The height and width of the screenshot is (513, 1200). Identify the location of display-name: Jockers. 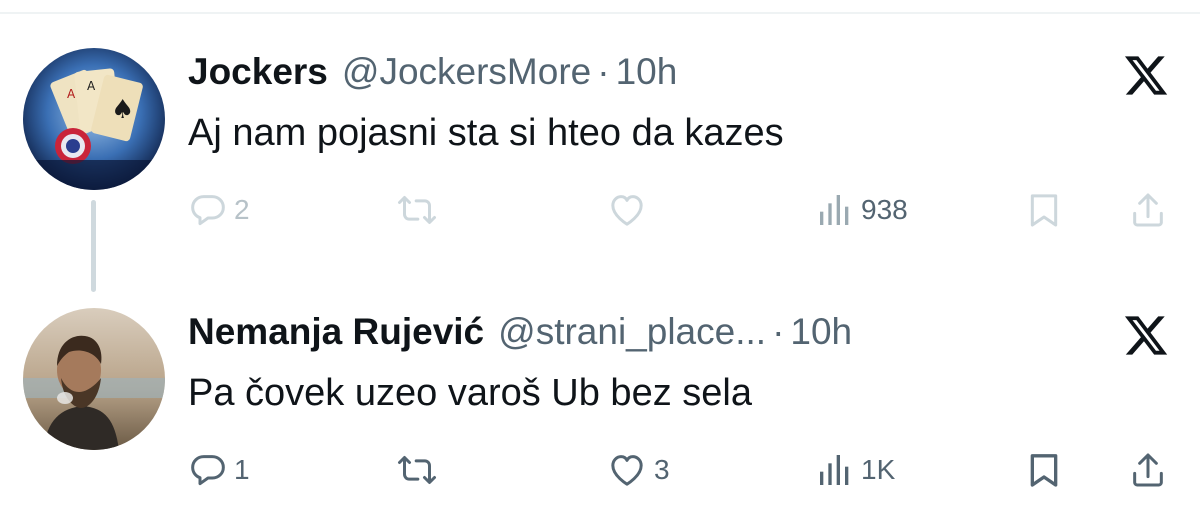
(258, 72).